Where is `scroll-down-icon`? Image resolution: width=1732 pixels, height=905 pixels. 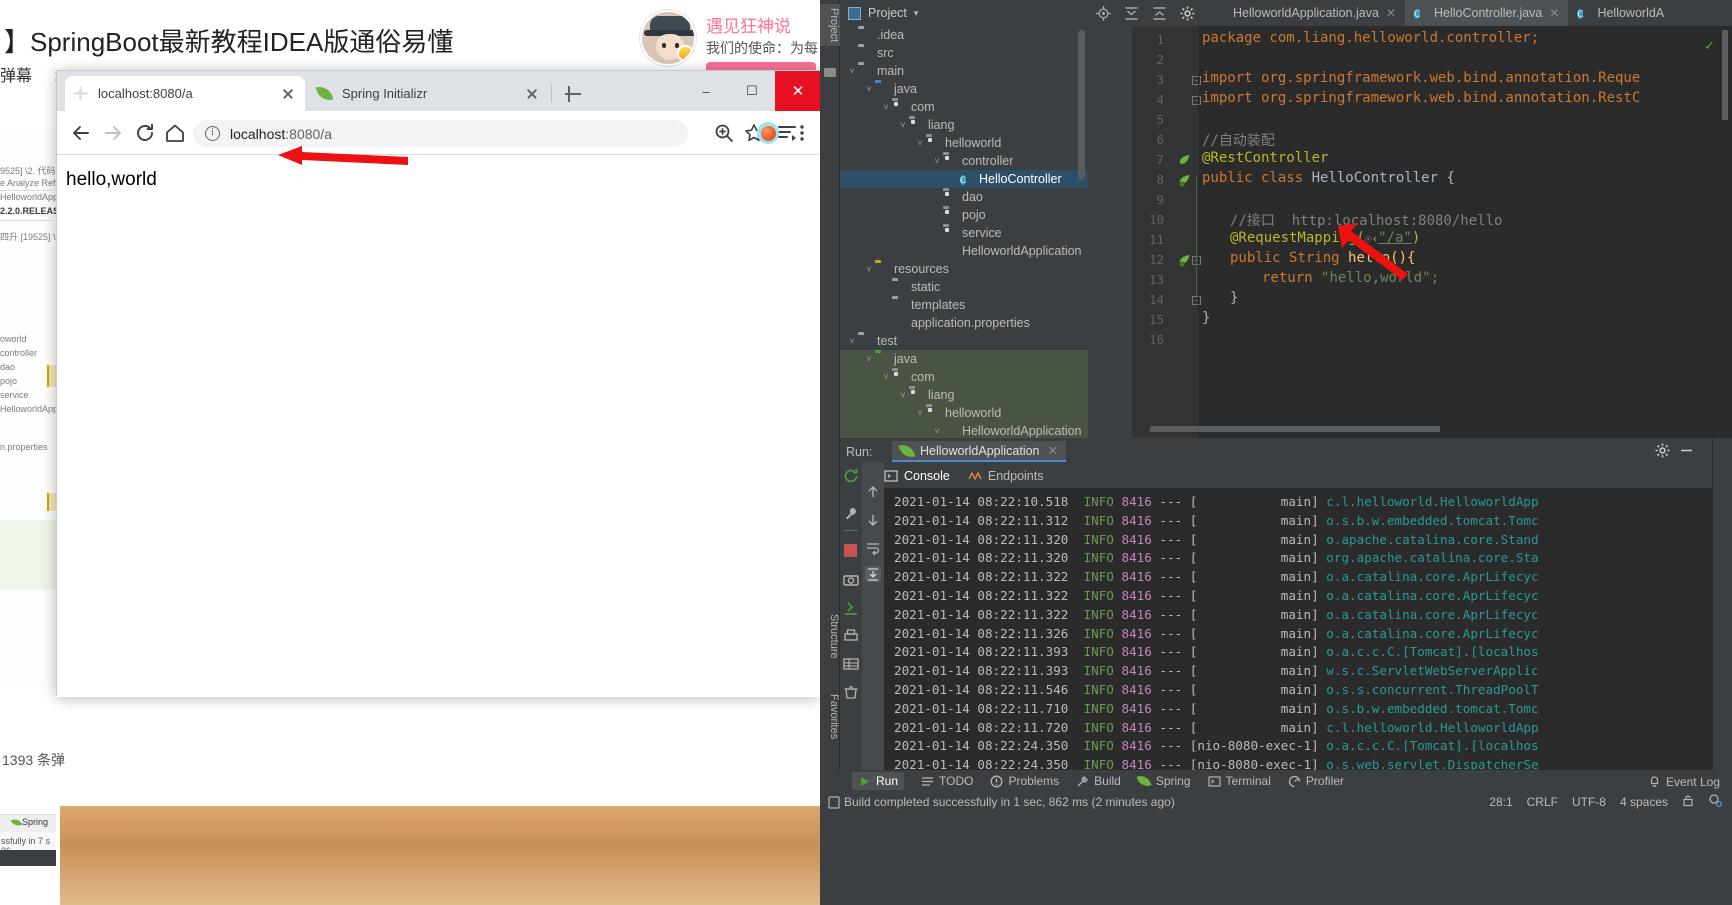
scroll-down-icon is located at coordinates (873, 520).